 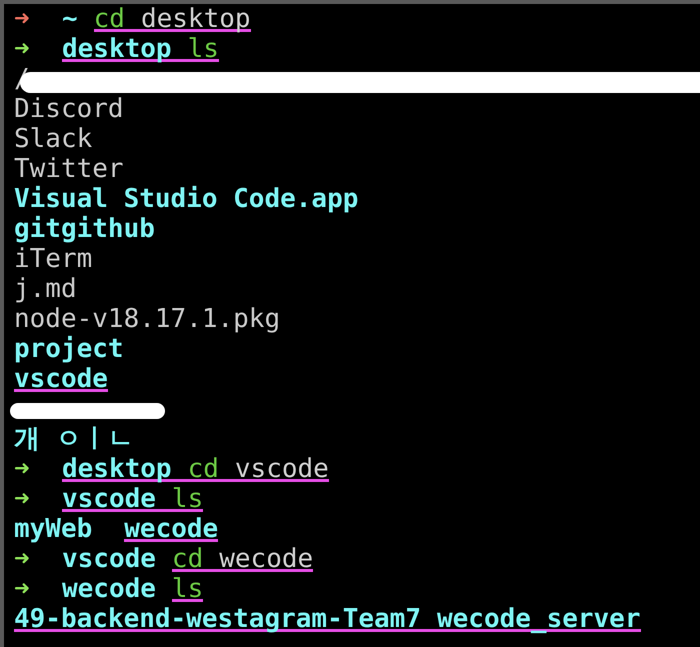 What do you see at coordinates (53, 529) in the screenshot?
I see `folder-name: myWeb` at bounding box center [53, 529].